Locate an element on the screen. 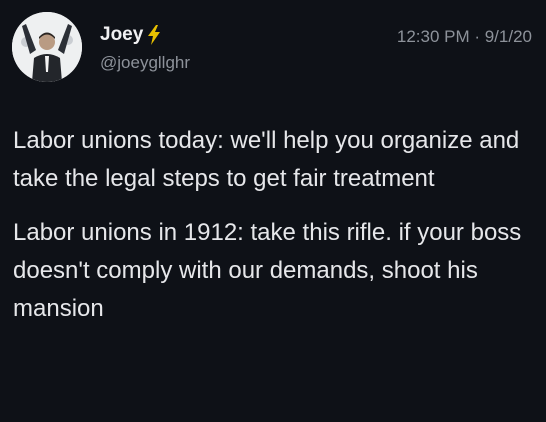 The image size is (546, 422). author-name-row: Joey is located at coordinates (130, 35).